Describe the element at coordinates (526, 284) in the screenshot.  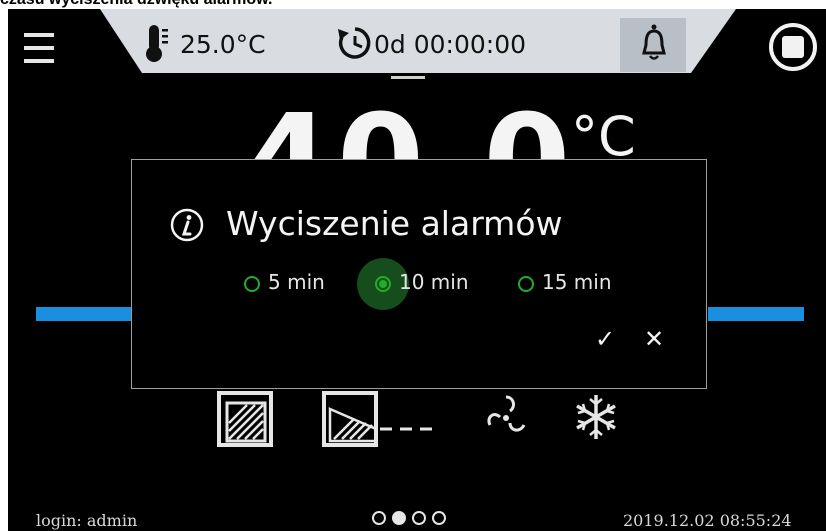
I see `radio-15-min` at that location.